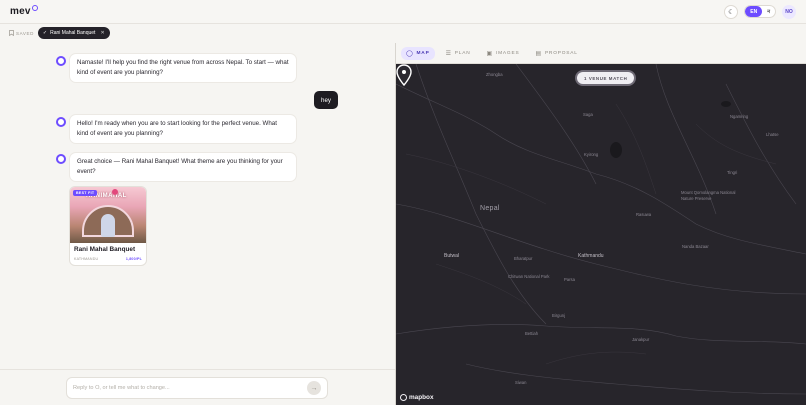 The height and width of the screenshot is (405, 806). Describe the element at coordinates (538, 53) in the screenshot. I see `document-icon: ▤` at that location.